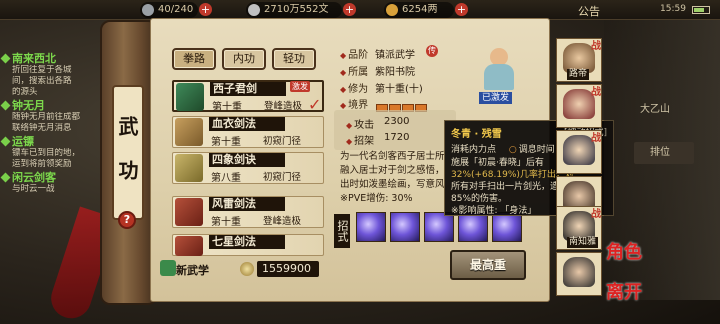 The width and height of the screenshot is (720, 324). Describe the element at coordinates (294, 59) in the screenshot. I see `tab-lightness: 轻功` at that location.